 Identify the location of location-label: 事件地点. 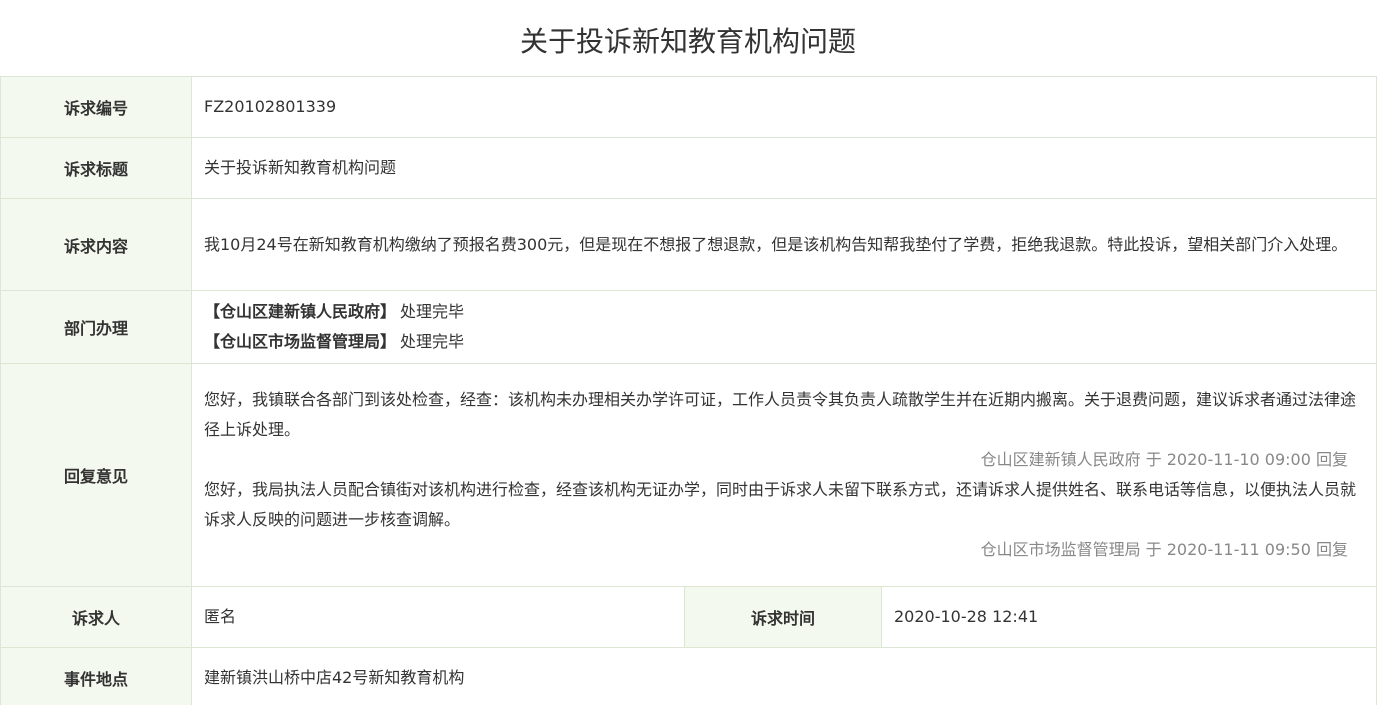
(96, 676).